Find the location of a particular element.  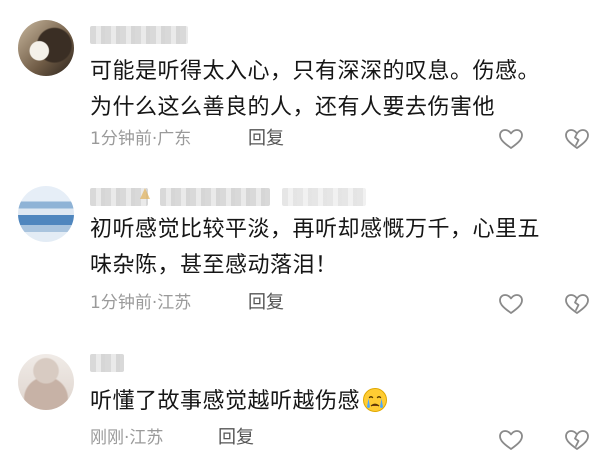

comment-text: 听懂了故事感觉越听越伤感 is located at coordinates (335, 402).